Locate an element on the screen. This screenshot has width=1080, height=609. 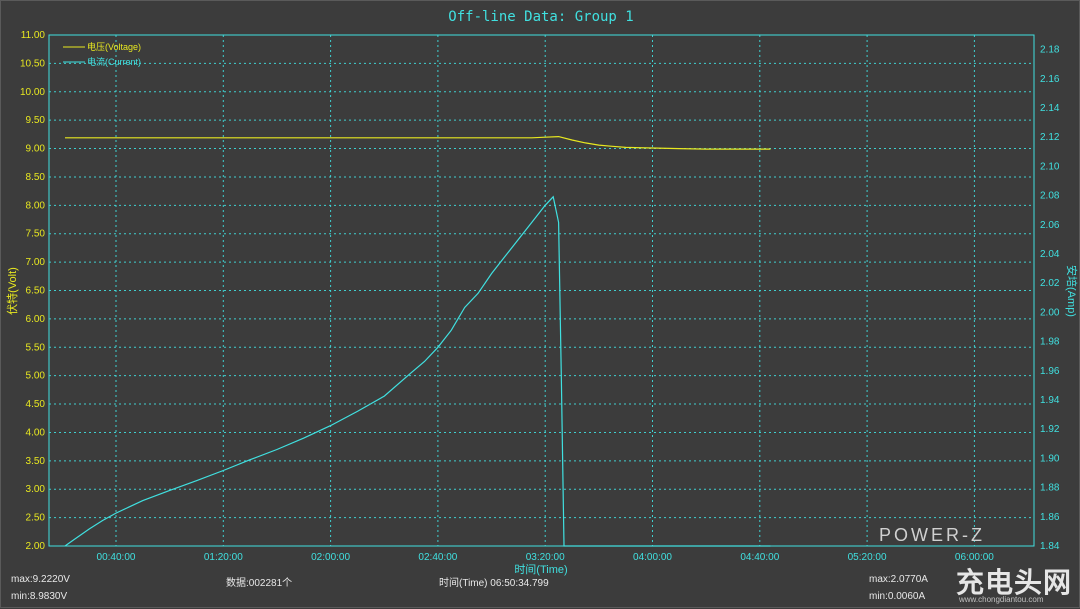
y-tick-label-right: 2.02 is located at coordinates (1050, 283).